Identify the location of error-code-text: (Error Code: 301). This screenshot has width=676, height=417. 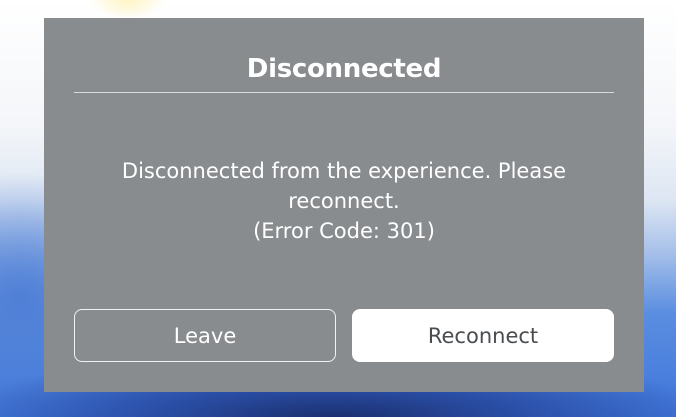
(344, 231).